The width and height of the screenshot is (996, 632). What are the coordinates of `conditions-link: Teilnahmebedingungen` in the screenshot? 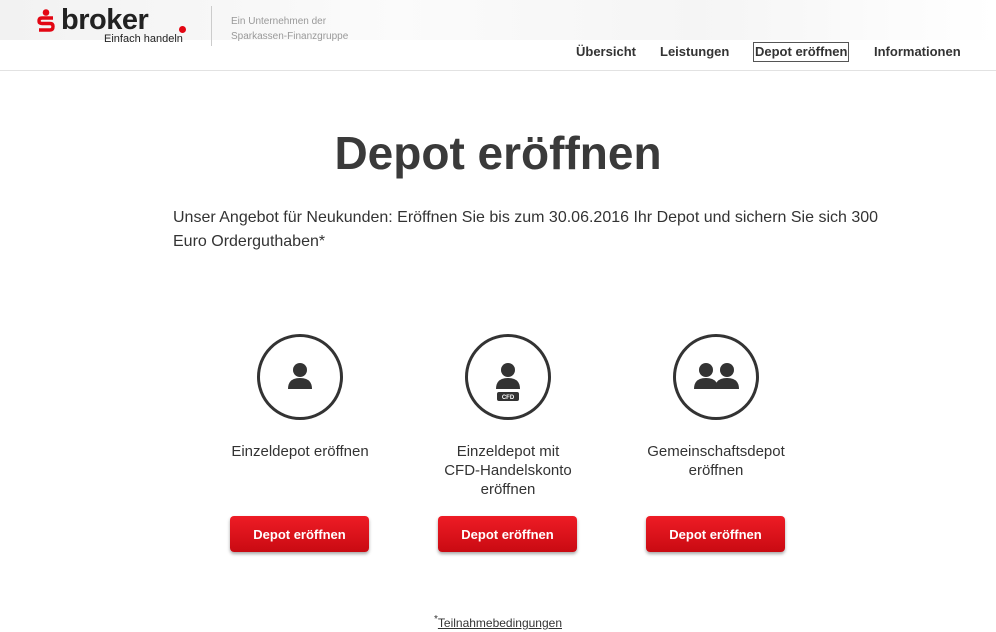 It's located at (500, 623).